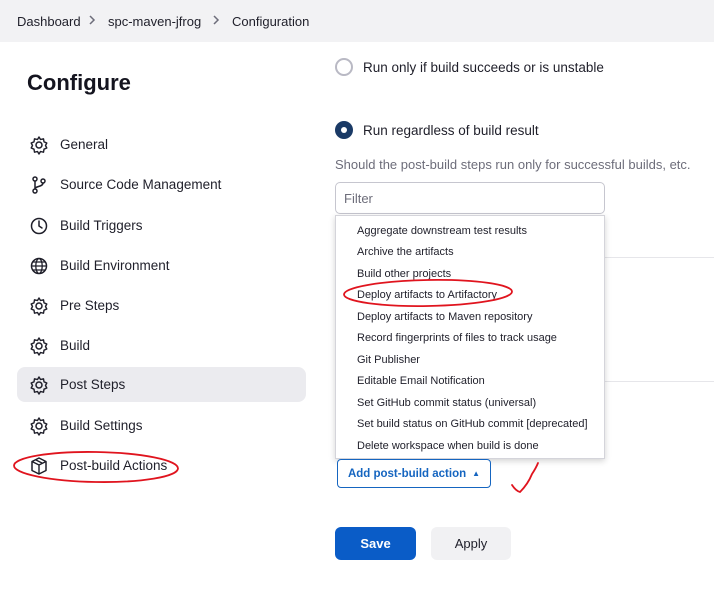 The image size is (714, 593). Describe the element at coordinates (90, 305) in the screenshot. I see `sidebar-item-label: Pre Steps` at that location.